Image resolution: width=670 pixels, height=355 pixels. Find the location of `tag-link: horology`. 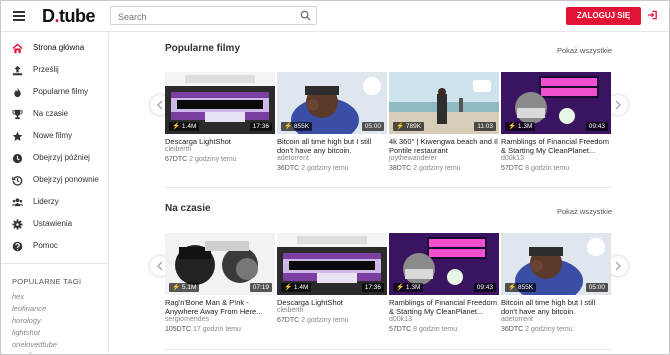

tag-link: horology is located at coordinates (26, 320).